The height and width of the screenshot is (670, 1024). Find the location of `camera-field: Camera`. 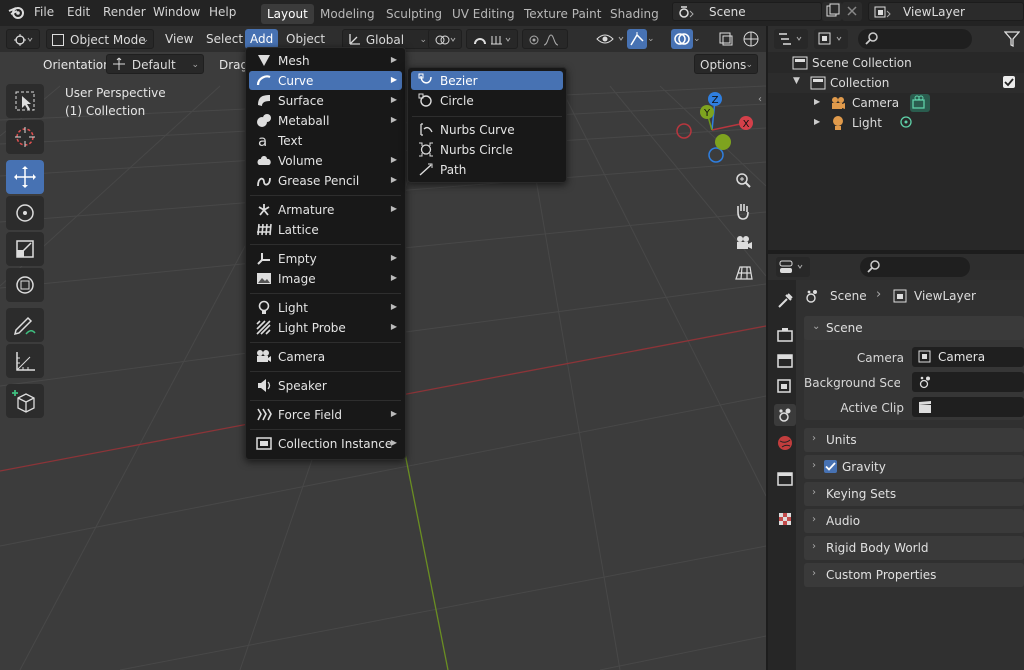

camera-field: Camera is located at coordinates (968, 357).